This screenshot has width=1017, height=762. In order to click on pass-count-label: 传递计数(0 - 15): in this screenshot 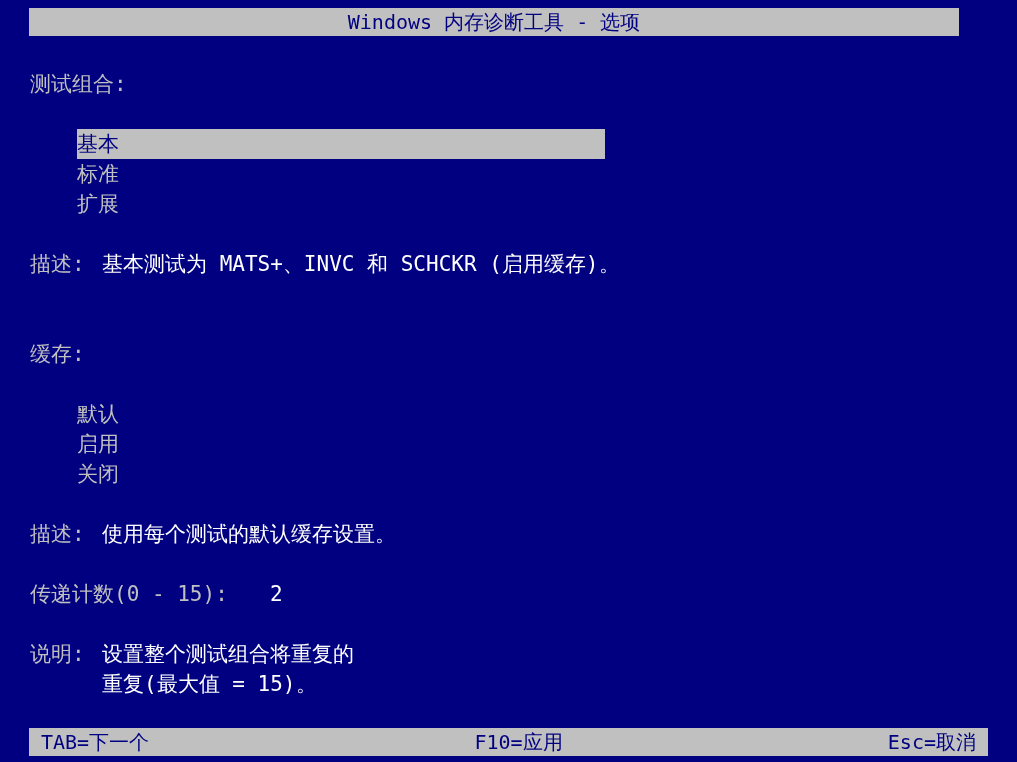, I will do `click(129, 594)`.